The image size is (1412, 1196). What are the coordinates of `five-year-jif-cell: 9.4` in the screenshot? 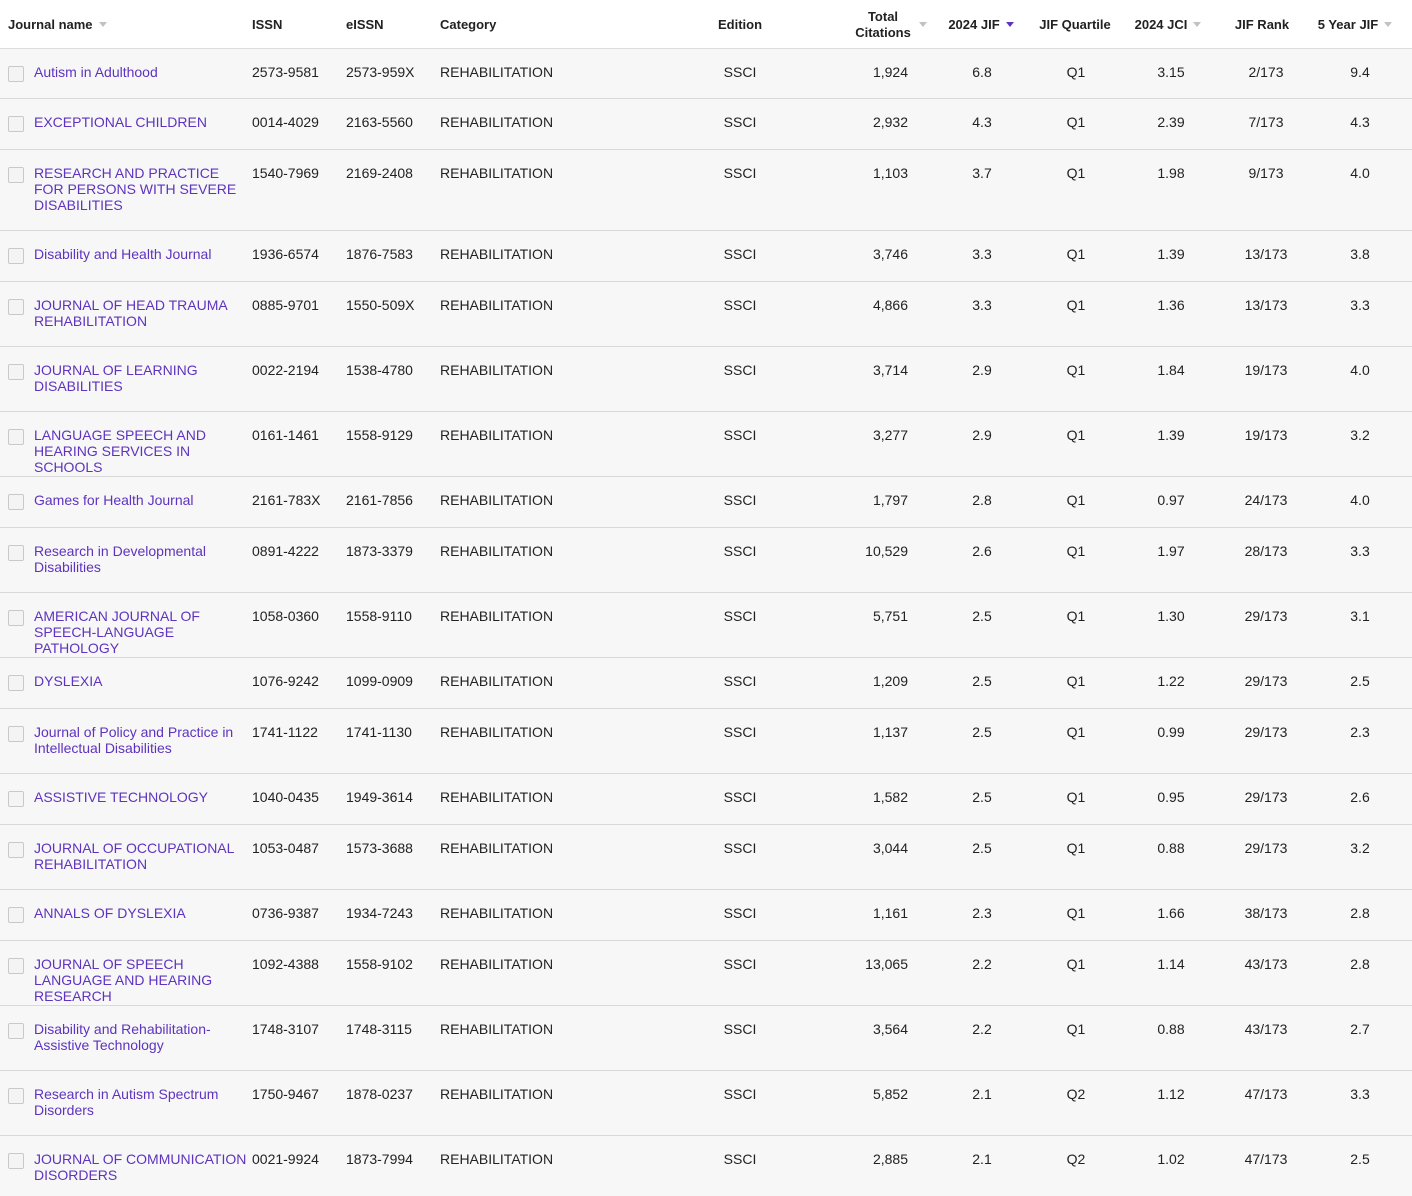 It's located at (1360, 72).